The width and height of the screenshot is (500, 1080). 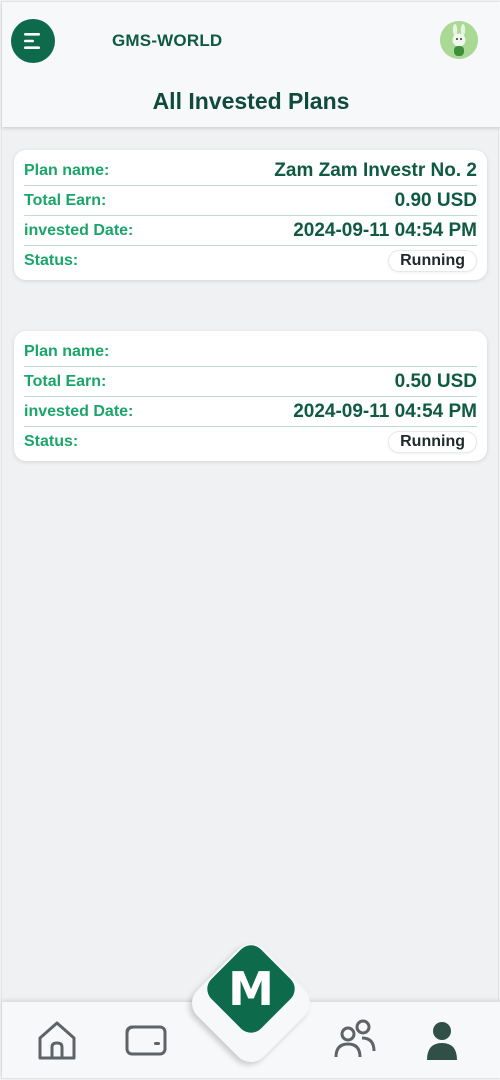 I want to click on profile-icon, so click(x=442, y=1041).